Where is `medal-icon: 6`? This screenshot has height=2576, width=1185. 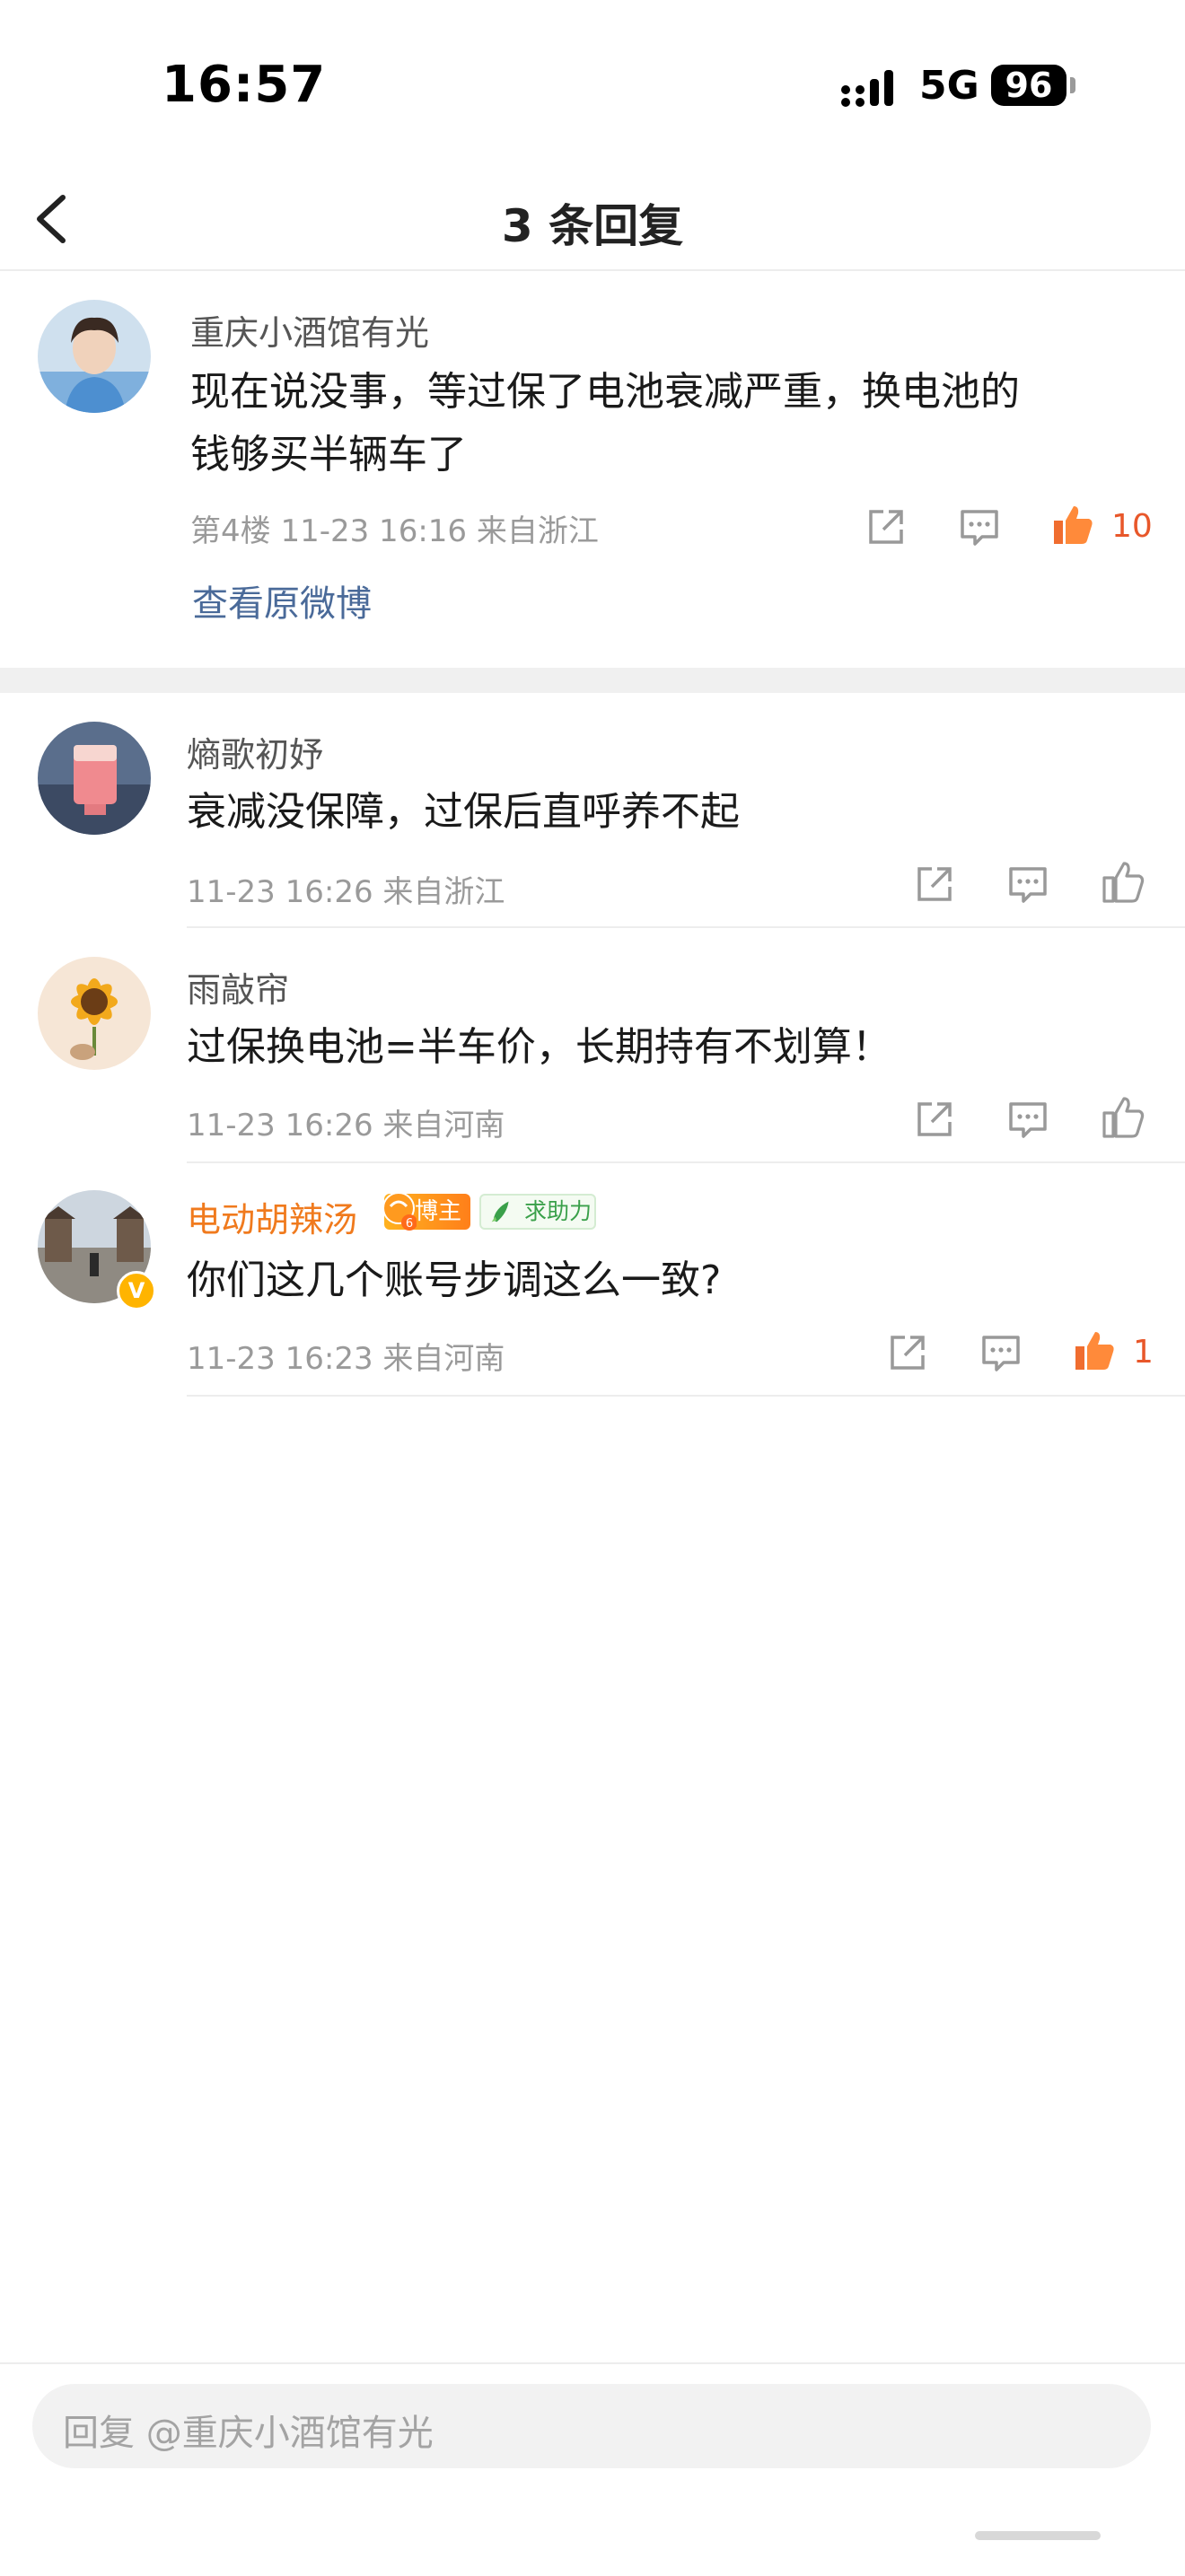
medal-icon: 6 is located at coordinates (399, 1211).